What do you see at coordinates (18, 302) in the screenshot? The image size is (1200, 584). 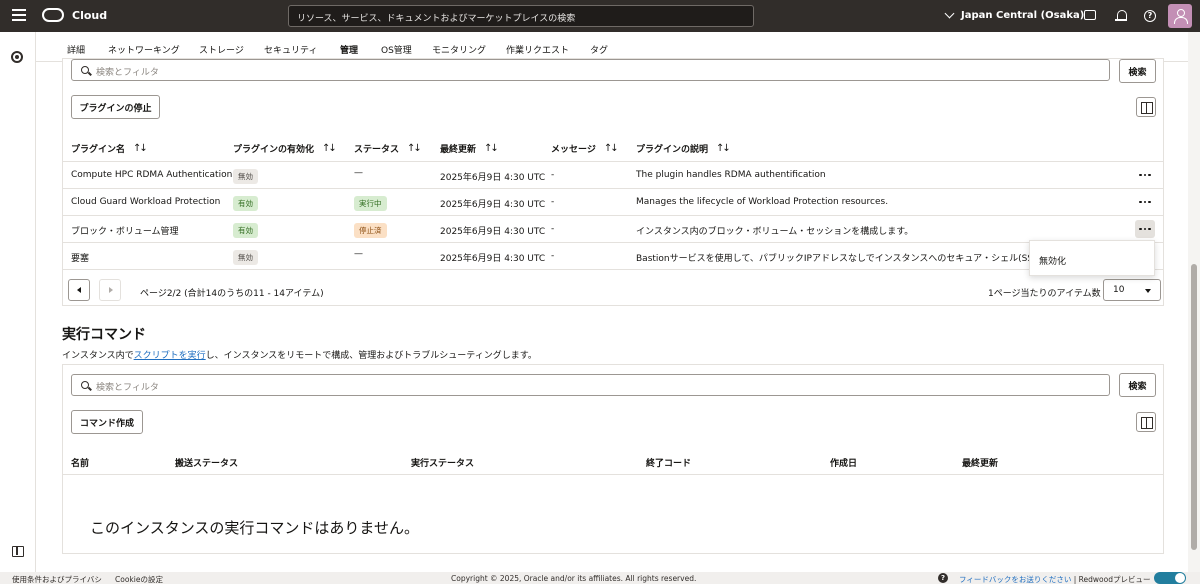 I see `left-rail` at bounding box center [18, 302].